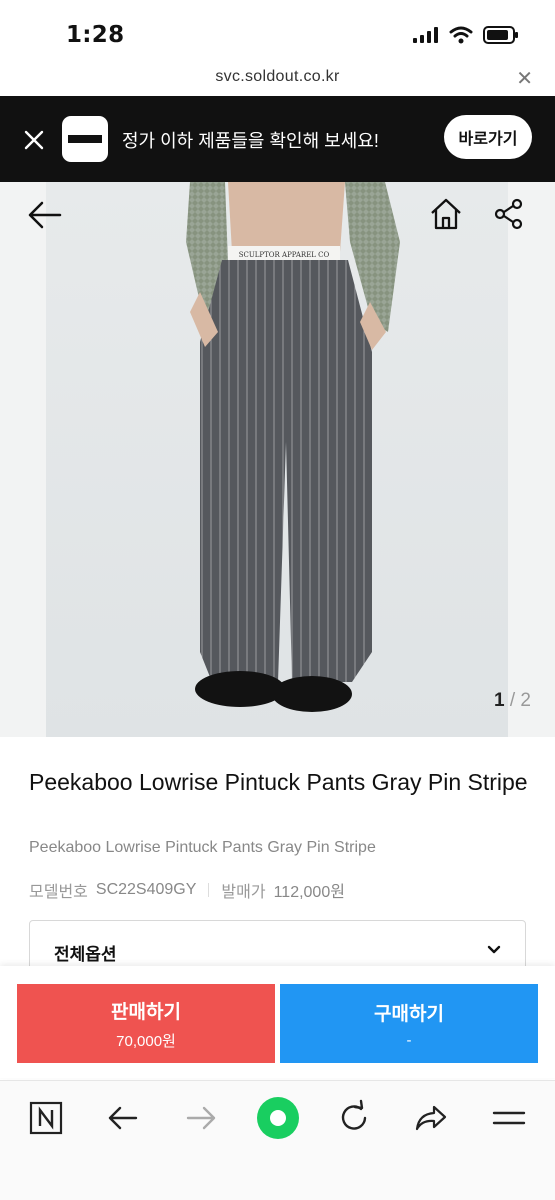 This screenshot has width=555, height=1200. I want to click on home-icon, so click(446, 214).